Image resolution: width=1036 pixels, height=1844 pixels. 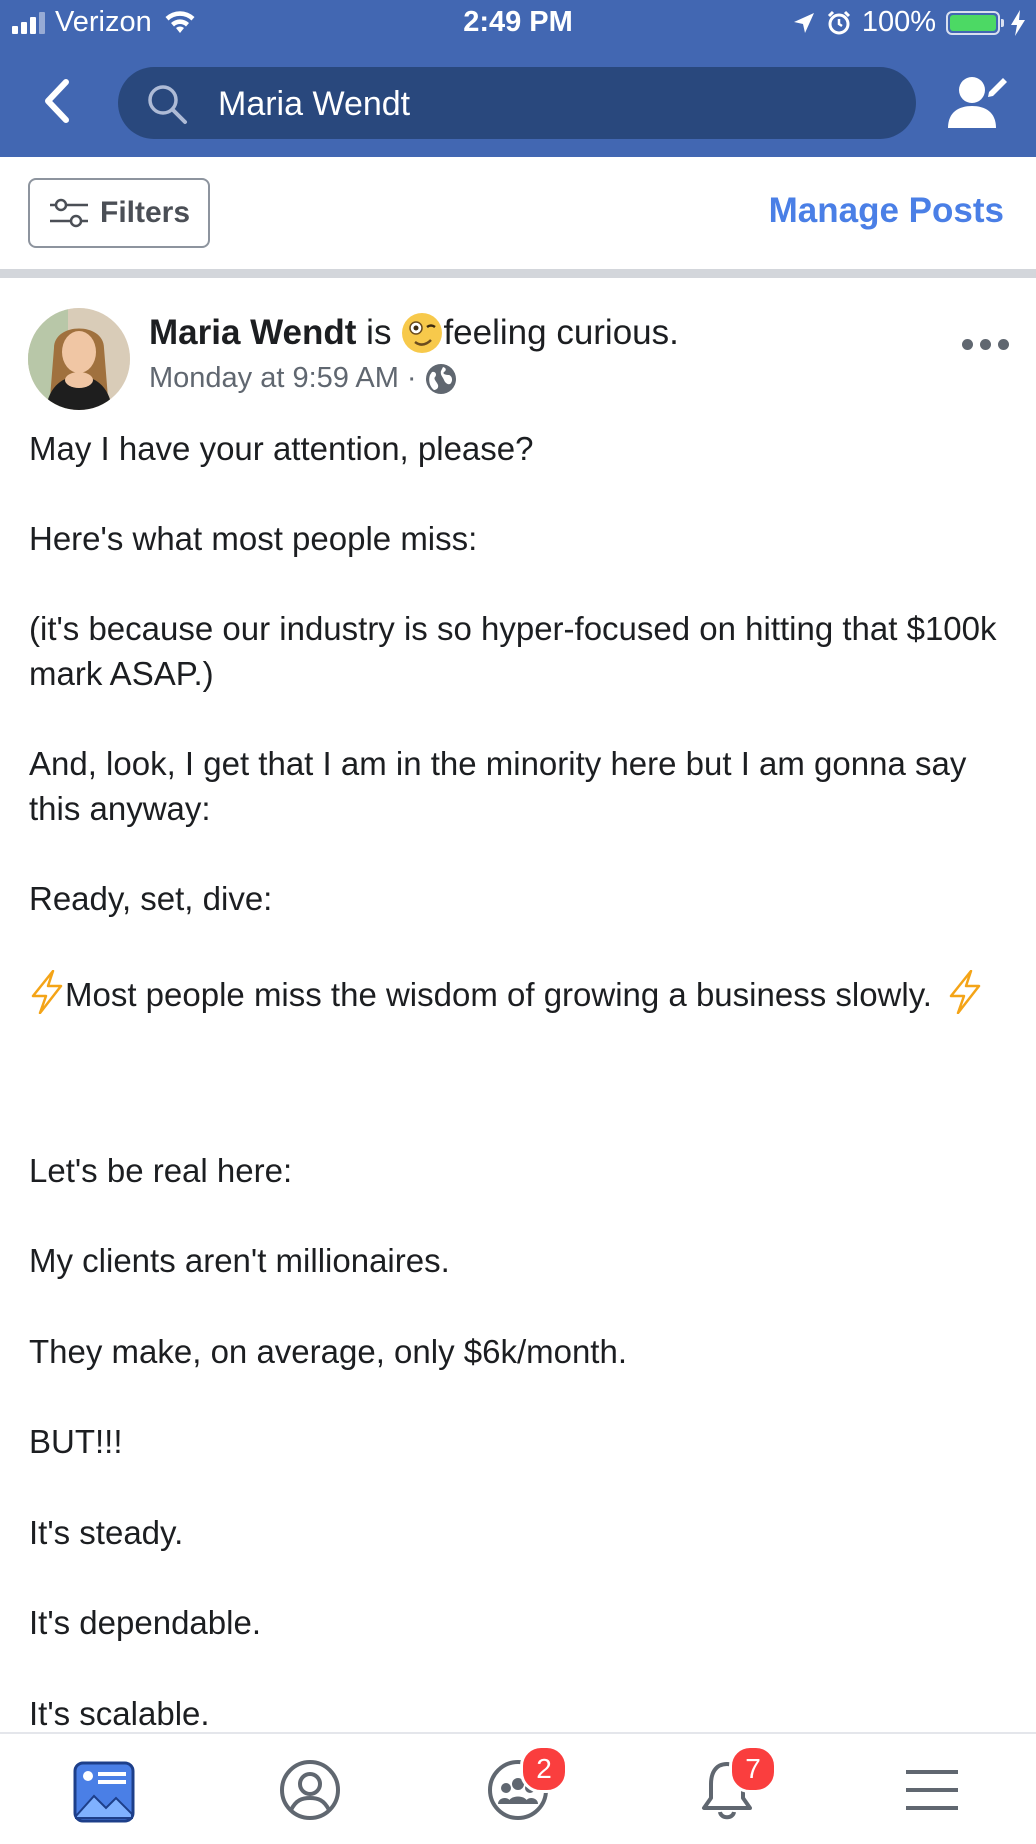 I want to click on post-paragraph: They make, on average, only $6k/month., so click(x=328, y=1351).